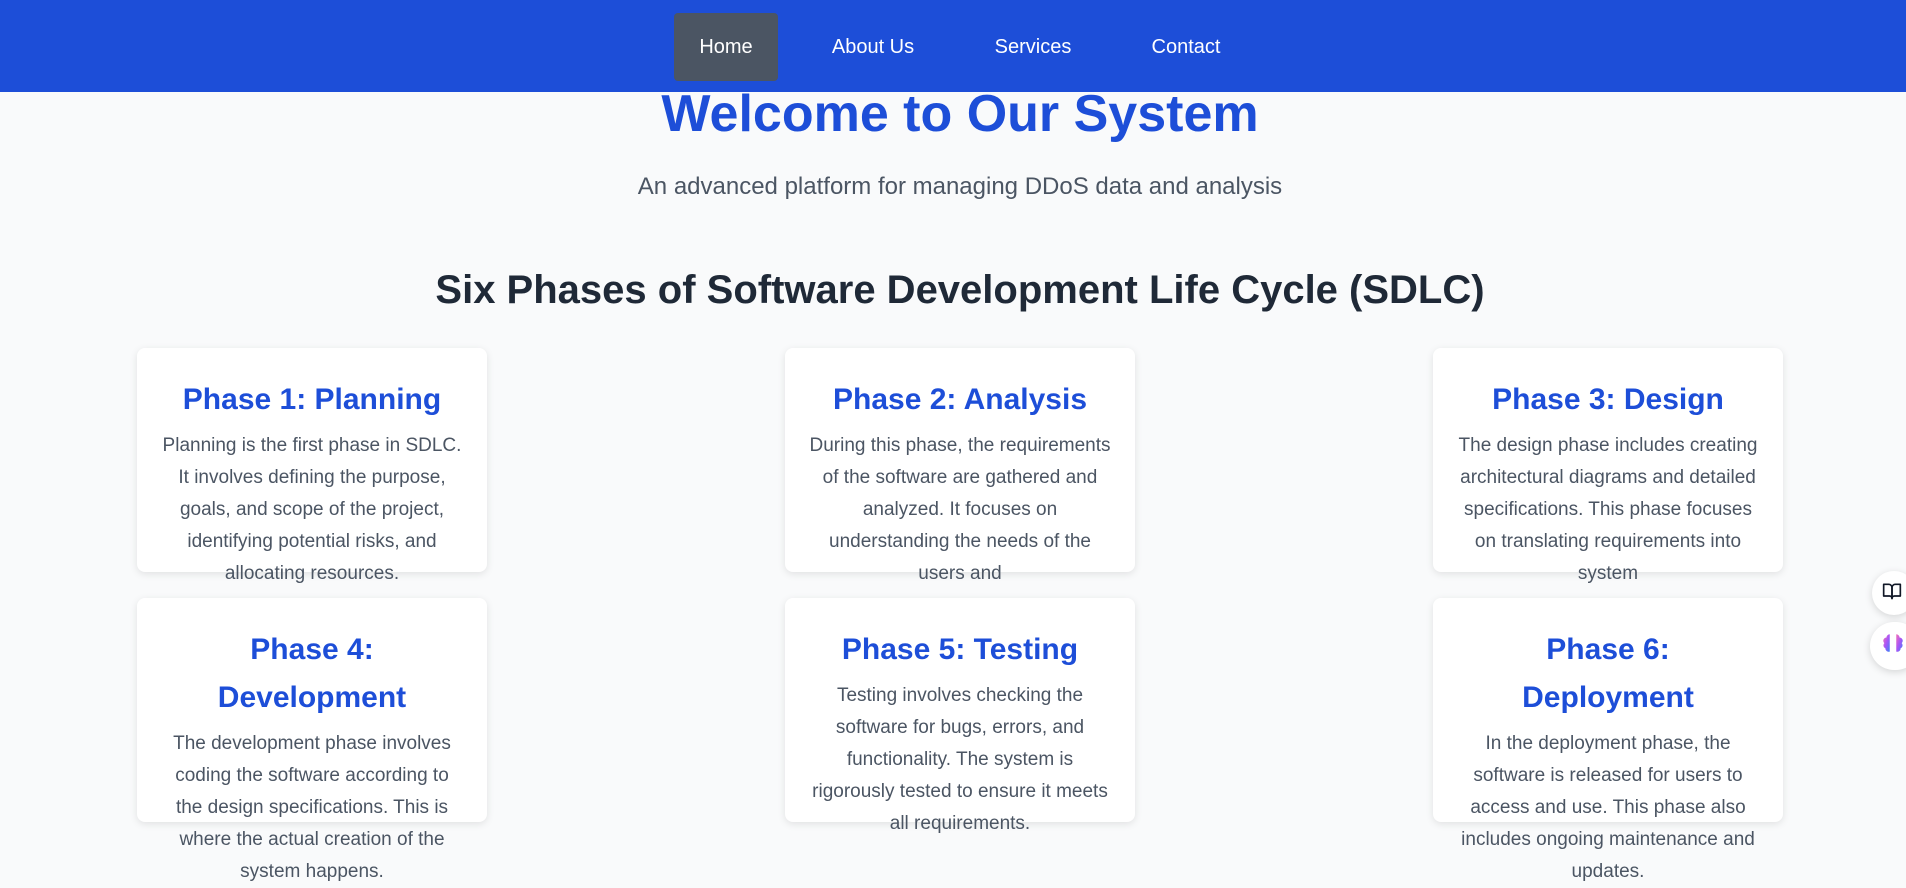  Describe the element at coordinates (1186, 47) in the screenshot. I see `nav-item-contact: Contact` at that location.